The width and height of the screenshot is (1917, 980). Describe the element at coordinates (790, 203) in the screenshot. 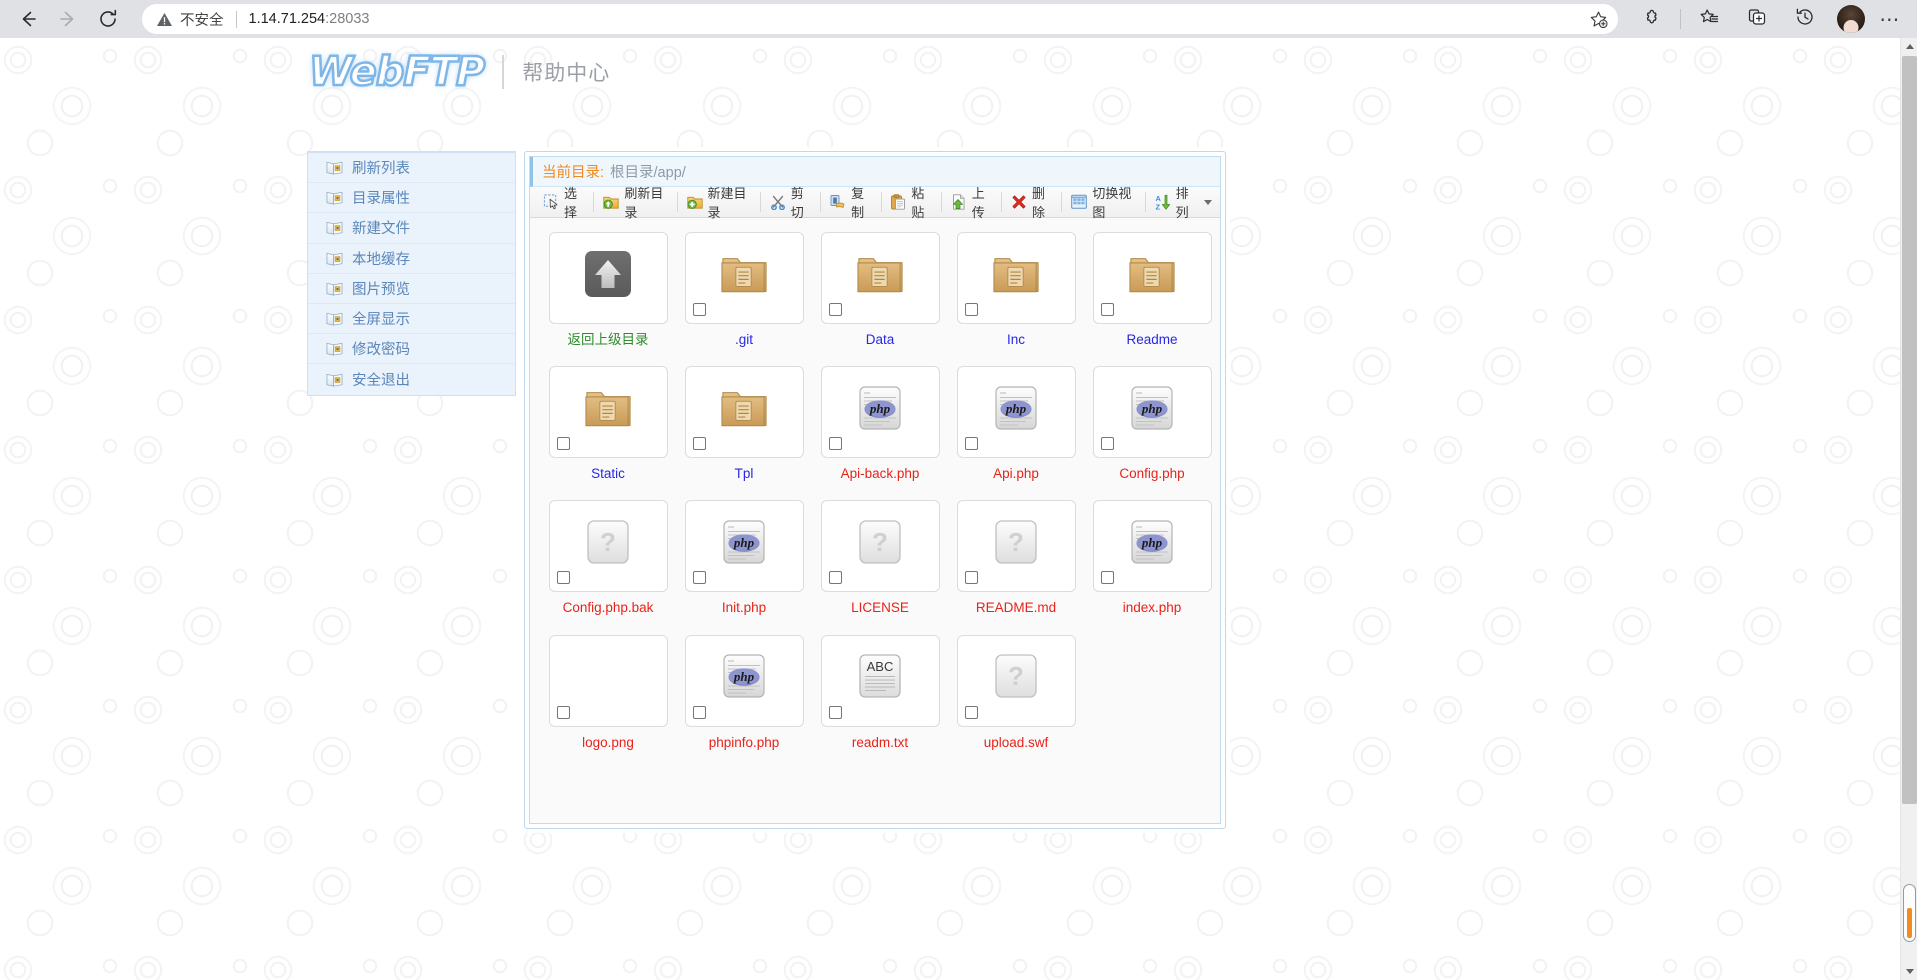

I see `toolbar-button-4: 剪切` at that location.